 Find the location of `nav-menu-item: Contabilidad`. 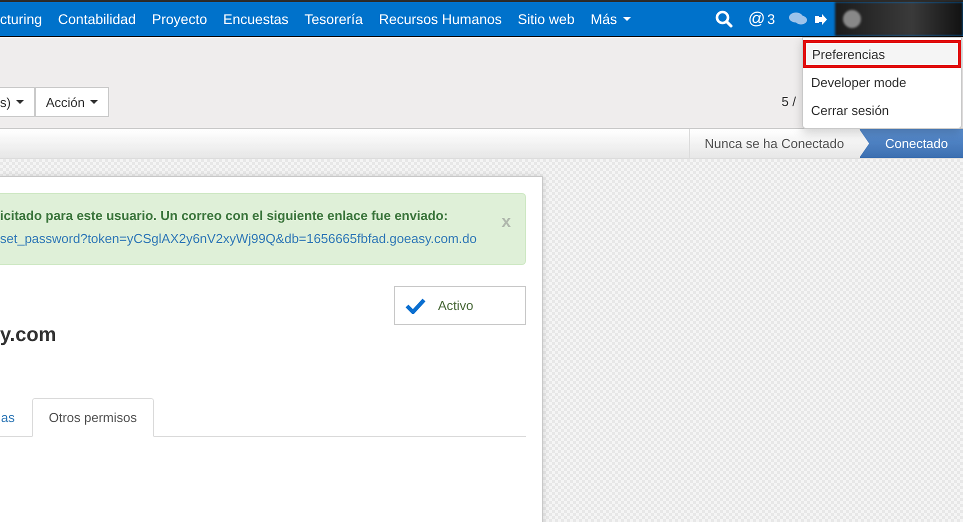

nav-menu-item: Contabilidad is located at coordinates (97, 19).